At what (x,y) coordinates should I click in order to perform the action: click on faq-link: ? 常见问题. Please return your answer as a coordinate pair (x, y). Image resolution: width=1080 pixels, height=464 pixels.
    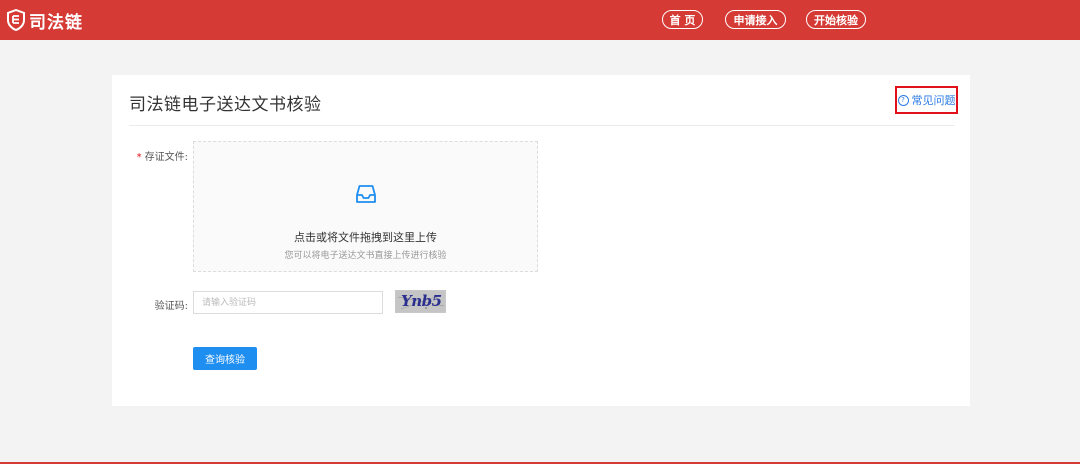
    Looking at the image, I should click on (926, 100).